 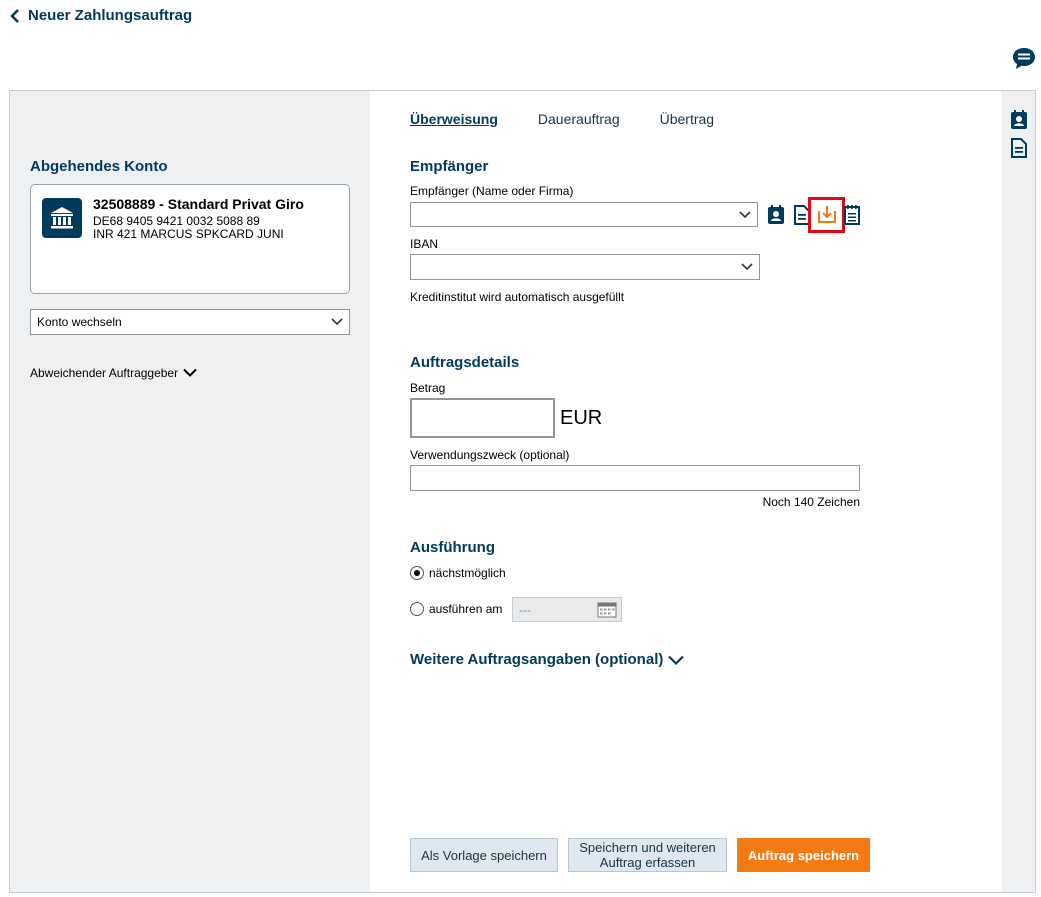 I want to click on more-details-toggle: Weitere Auftragsangaben (optional), so click(x=547, y=659).